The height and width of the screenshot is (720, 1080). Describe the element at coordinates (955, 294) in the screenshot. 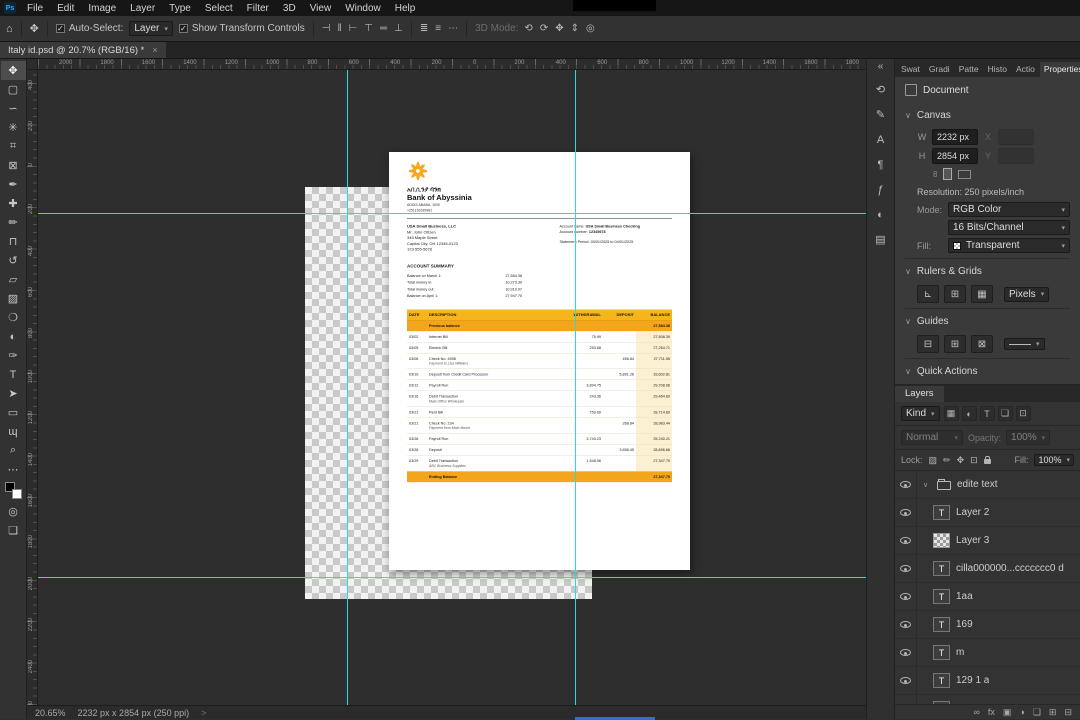

I see `toggle-grid-icon: ⊞` at that location.